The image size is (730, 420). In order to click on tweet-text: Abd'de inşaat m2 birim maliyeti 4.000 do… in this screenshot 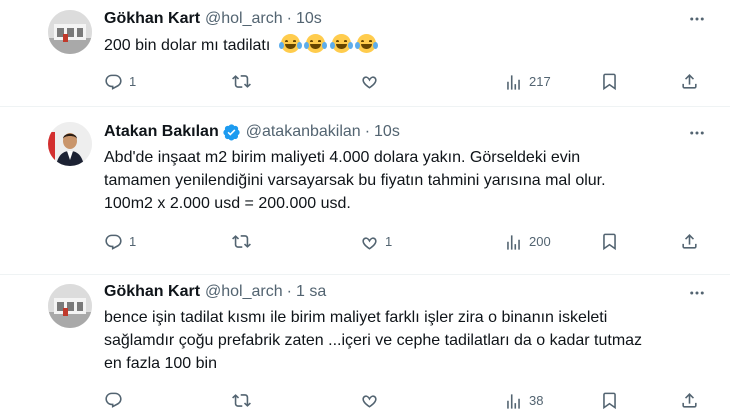, I will do `click(355, 180)`.